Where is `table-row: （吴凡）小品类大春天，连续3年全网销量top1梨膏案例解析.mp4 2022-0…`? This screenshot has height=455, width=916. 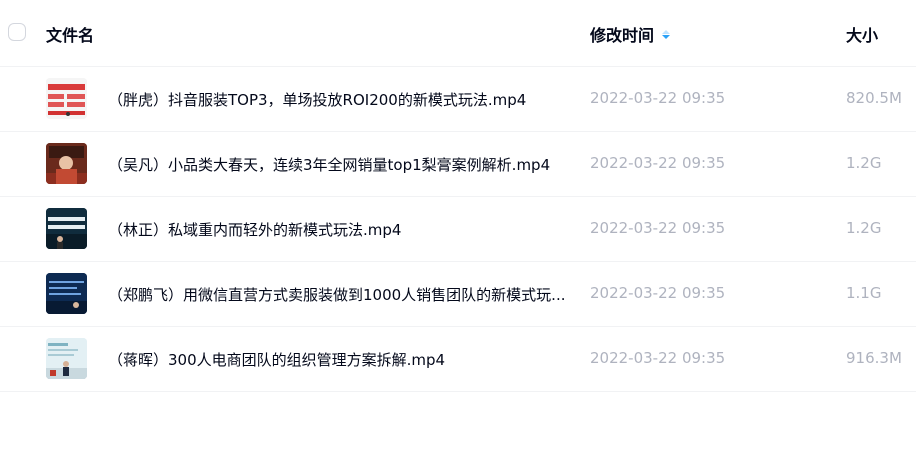
table-row: （吴凡）小品类大春天，连续3年全网销量top1梨膏案例解析.mp4 2022-0… is located at coordinates (458, 164).